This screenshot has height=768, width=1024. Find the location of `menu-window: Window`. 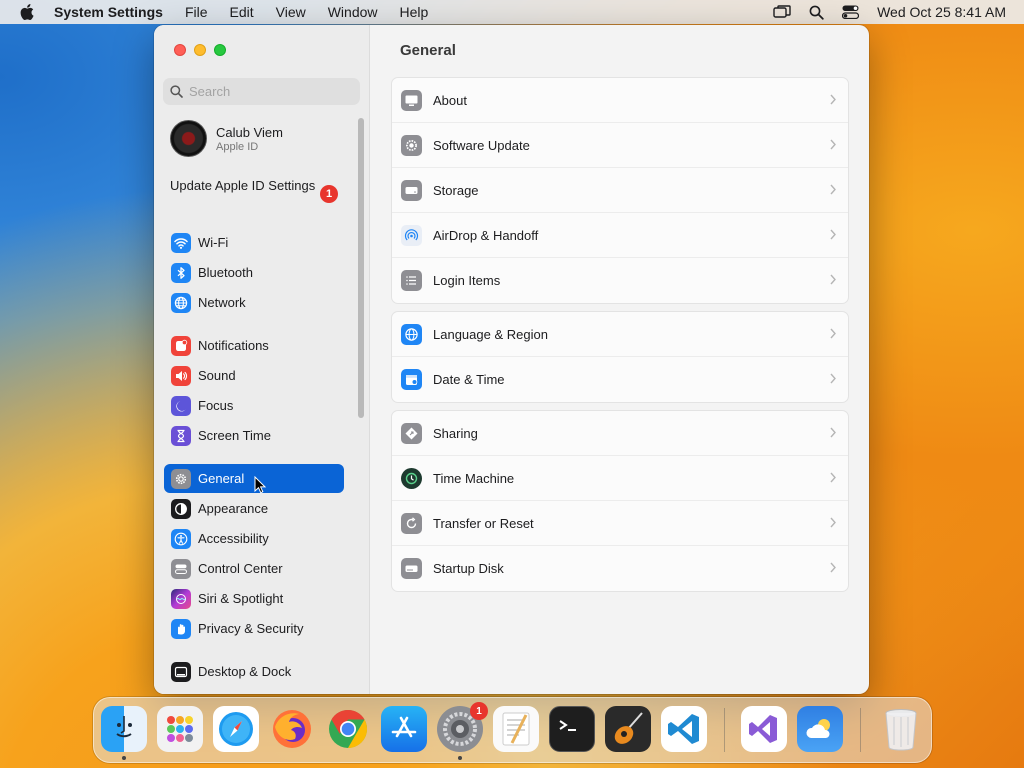

menu-window: Window is located at coordinates (353, 12).